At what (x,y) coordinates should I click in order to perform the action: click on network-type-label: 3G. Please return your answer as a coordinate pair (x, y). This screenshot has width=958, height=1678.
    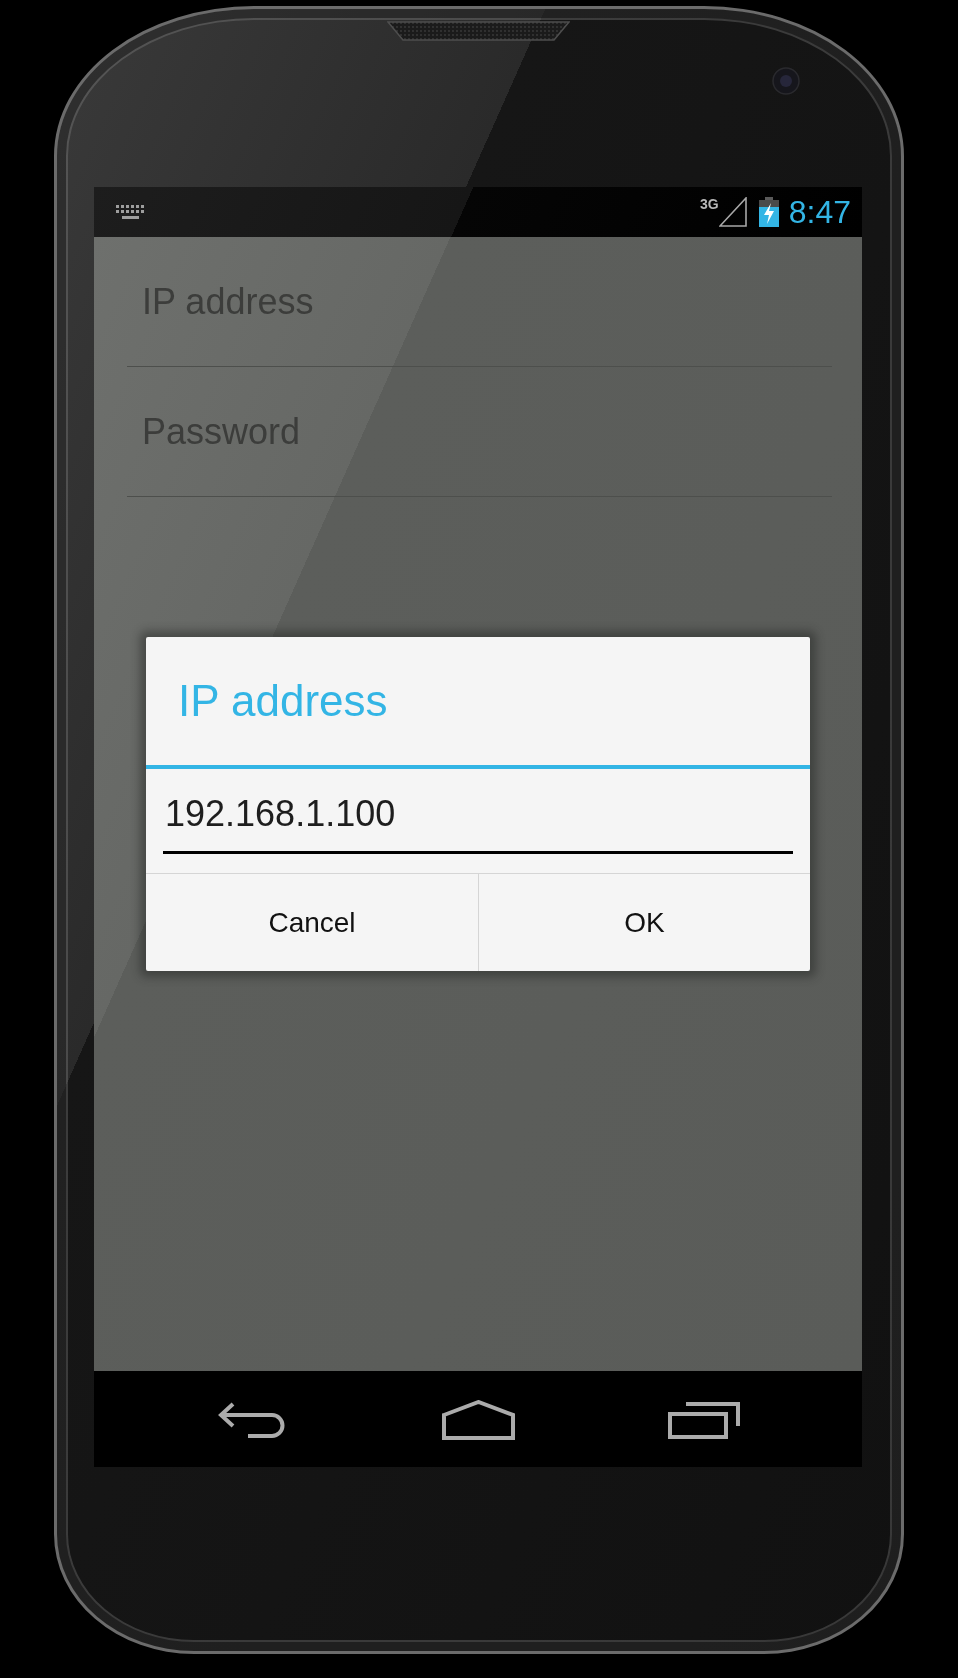
    Looking at the image, I should click on (709, 204).